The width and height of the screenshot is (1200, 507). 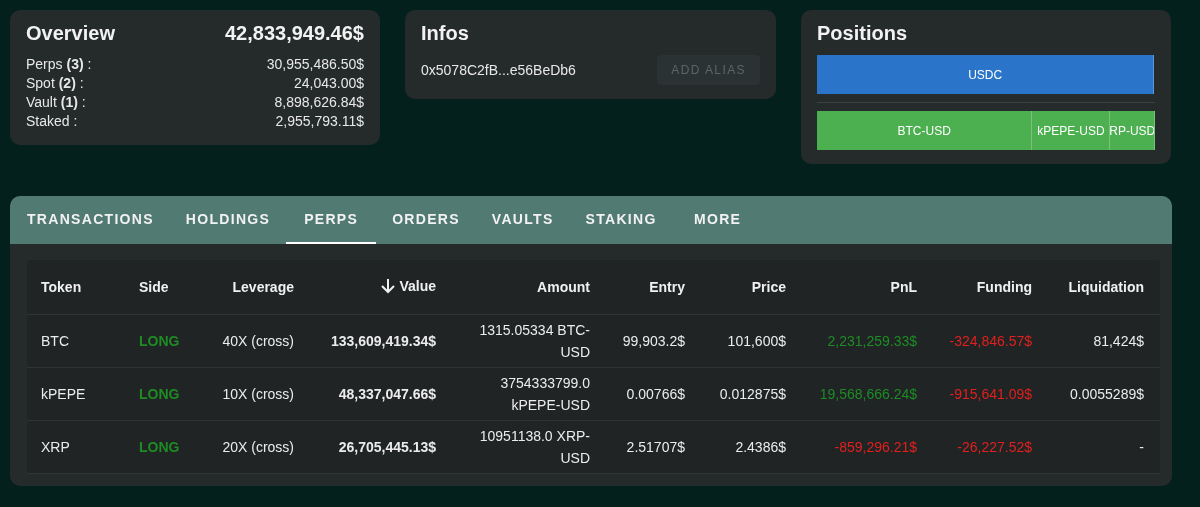 What do you see at coordinates (621, 220) in the screenshot?
I see `tab: STAKING` at bounding box center [621, 220].